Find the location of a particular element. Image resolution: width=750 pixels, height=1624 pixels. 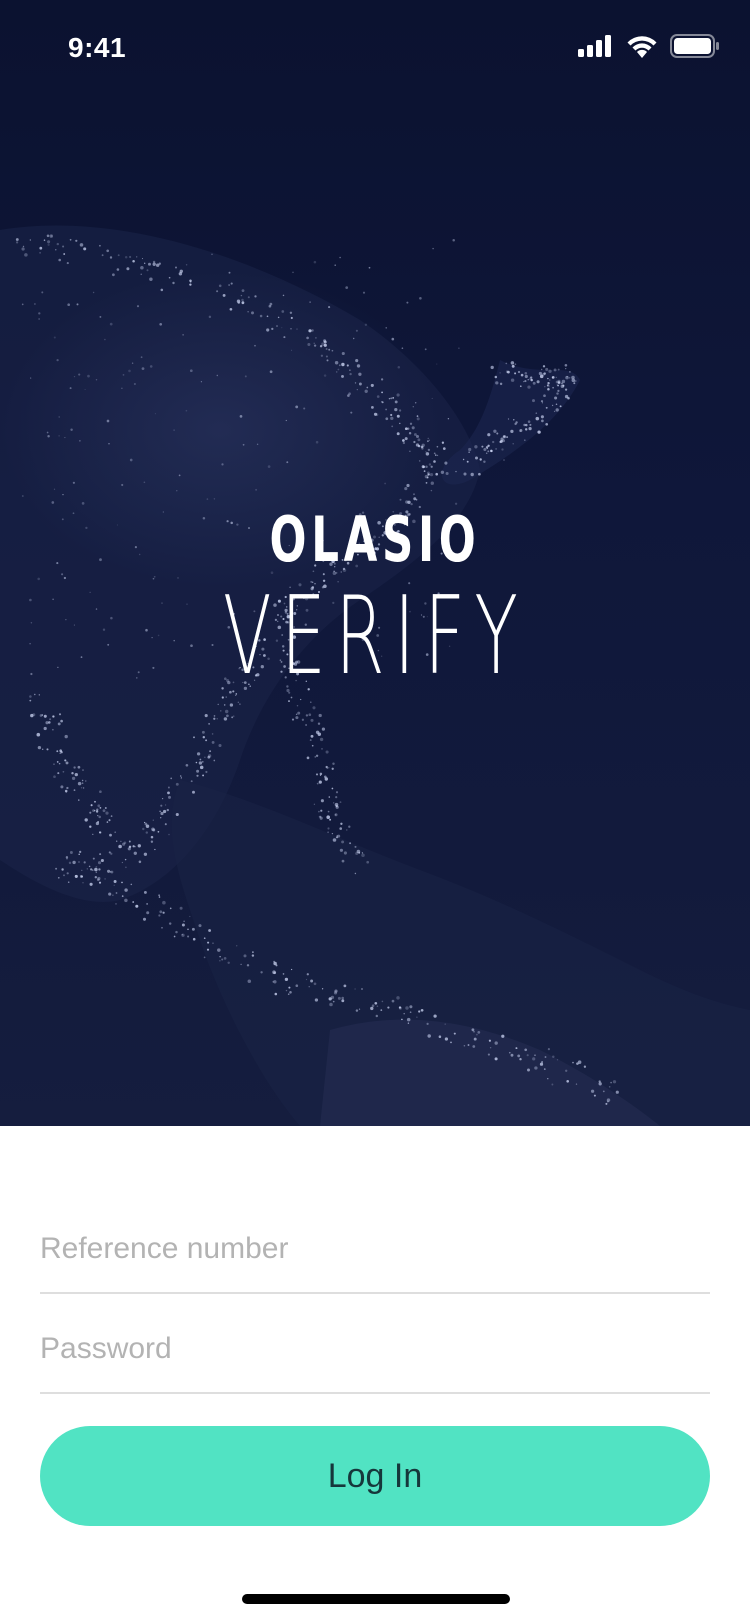

reference-number-input is located at coordinates (375, 1249).